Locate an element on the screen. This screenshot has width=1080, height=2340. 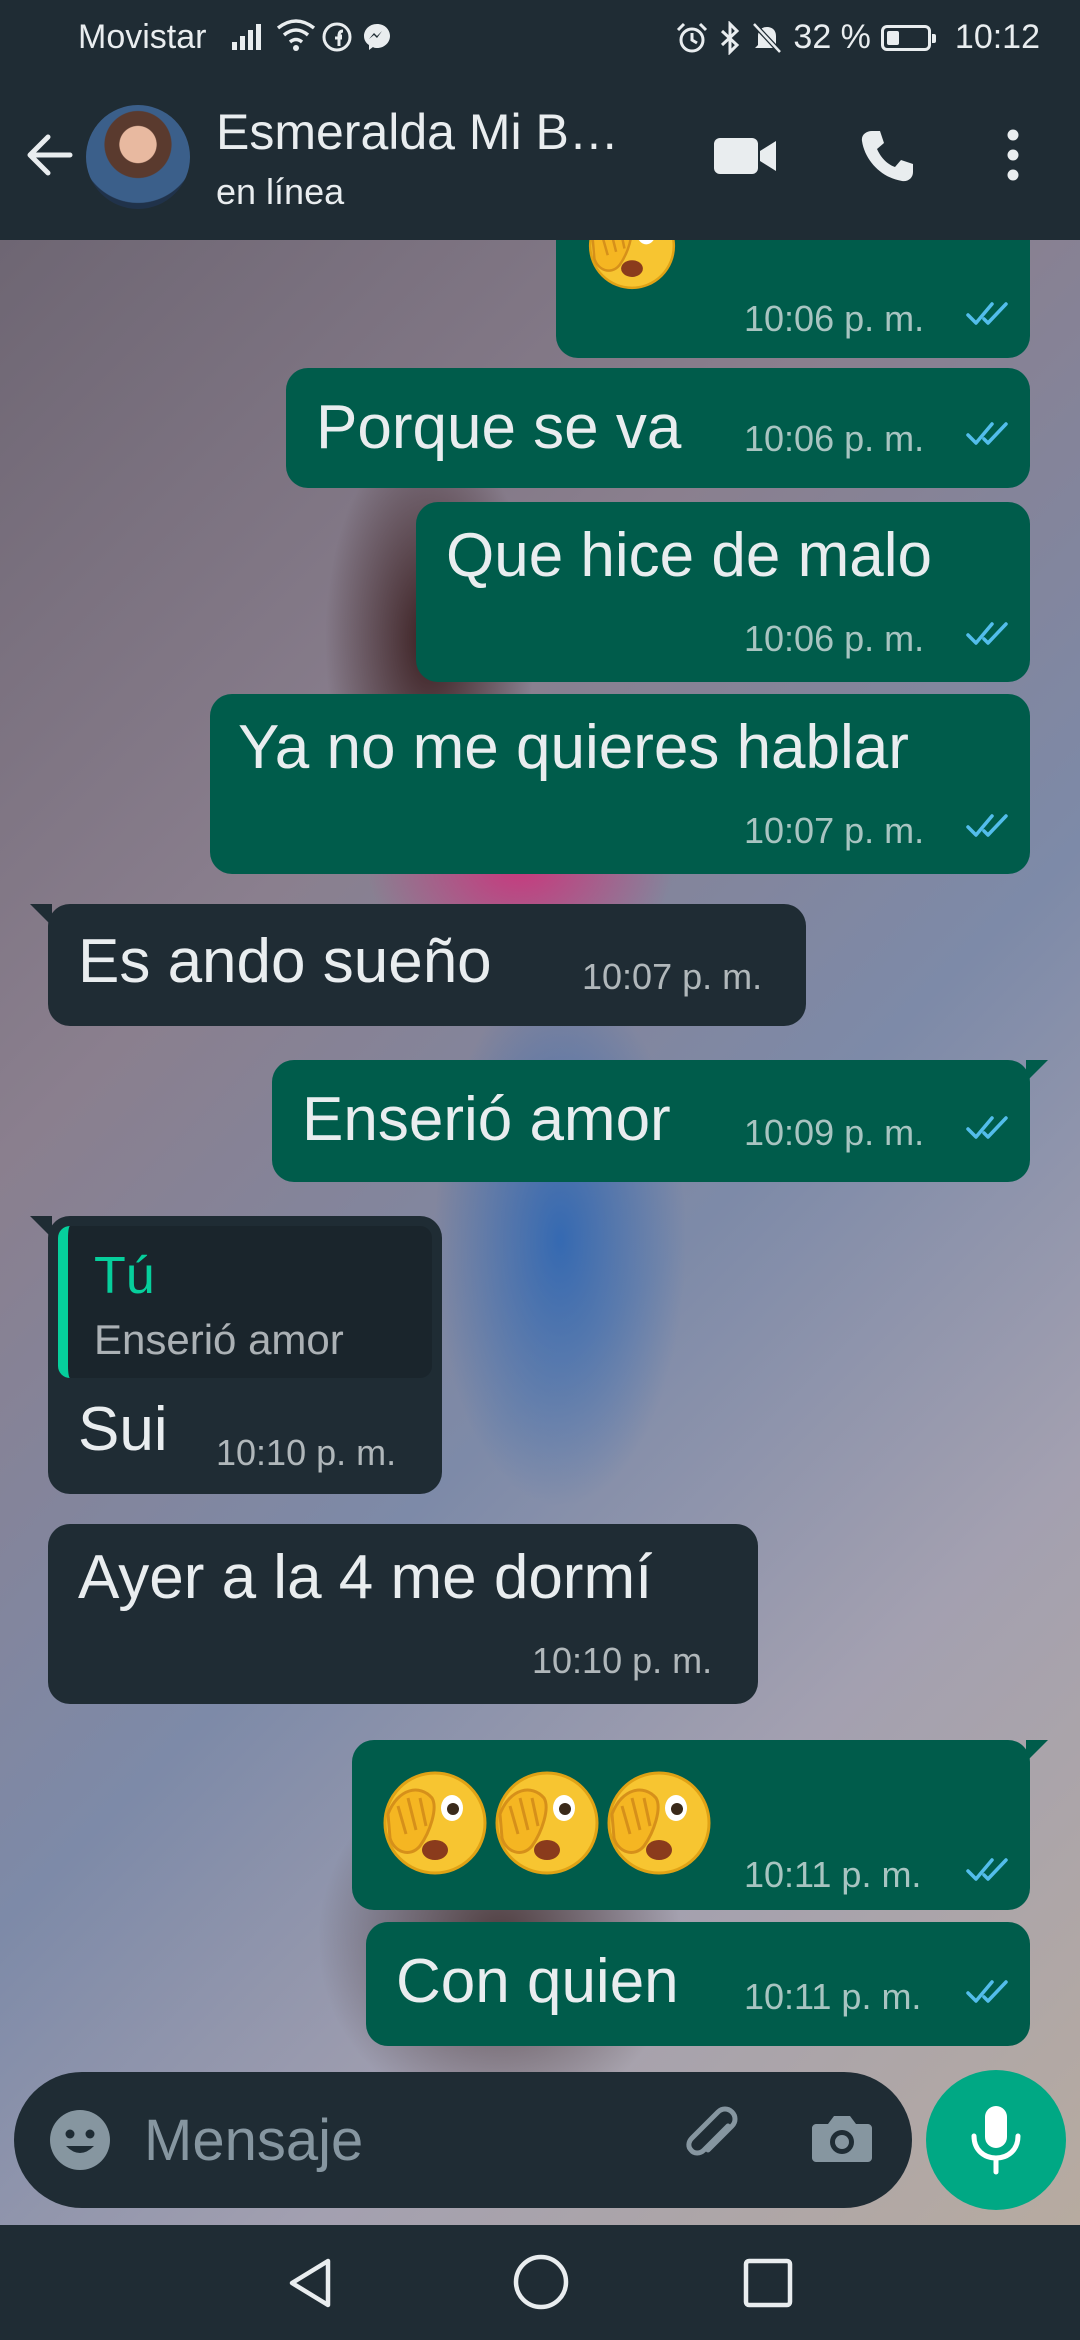
message-text: Sui is located at coordinates (123, 1429).